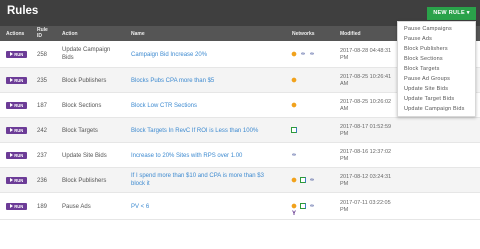  Describe the element at coordinates (365, 131) in the screenshot. I see `modified-date: 2017-08-17 01:52:59 PM` at that location.